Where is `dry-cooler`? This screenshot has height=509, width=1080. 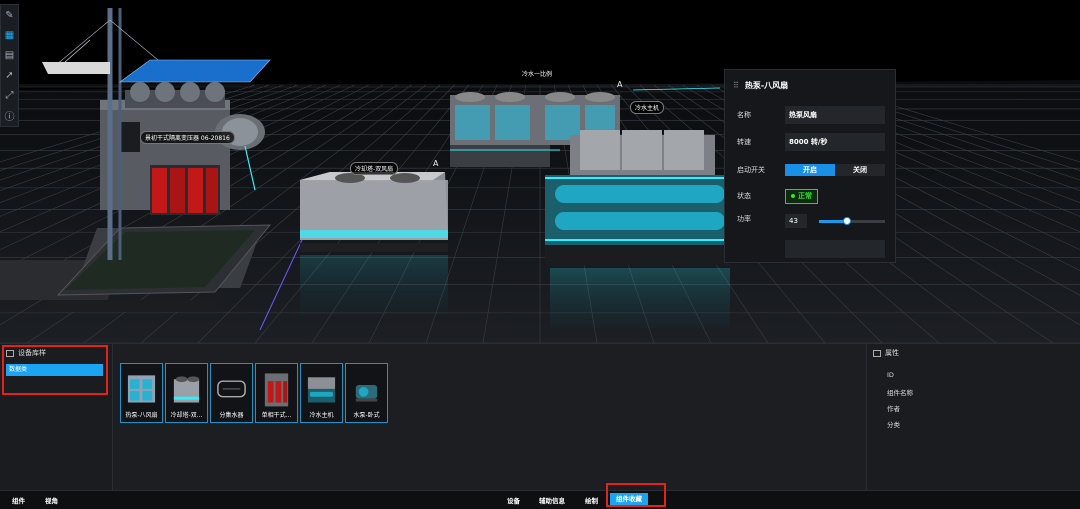 dry-cooler is located at coordinates (374, 243).